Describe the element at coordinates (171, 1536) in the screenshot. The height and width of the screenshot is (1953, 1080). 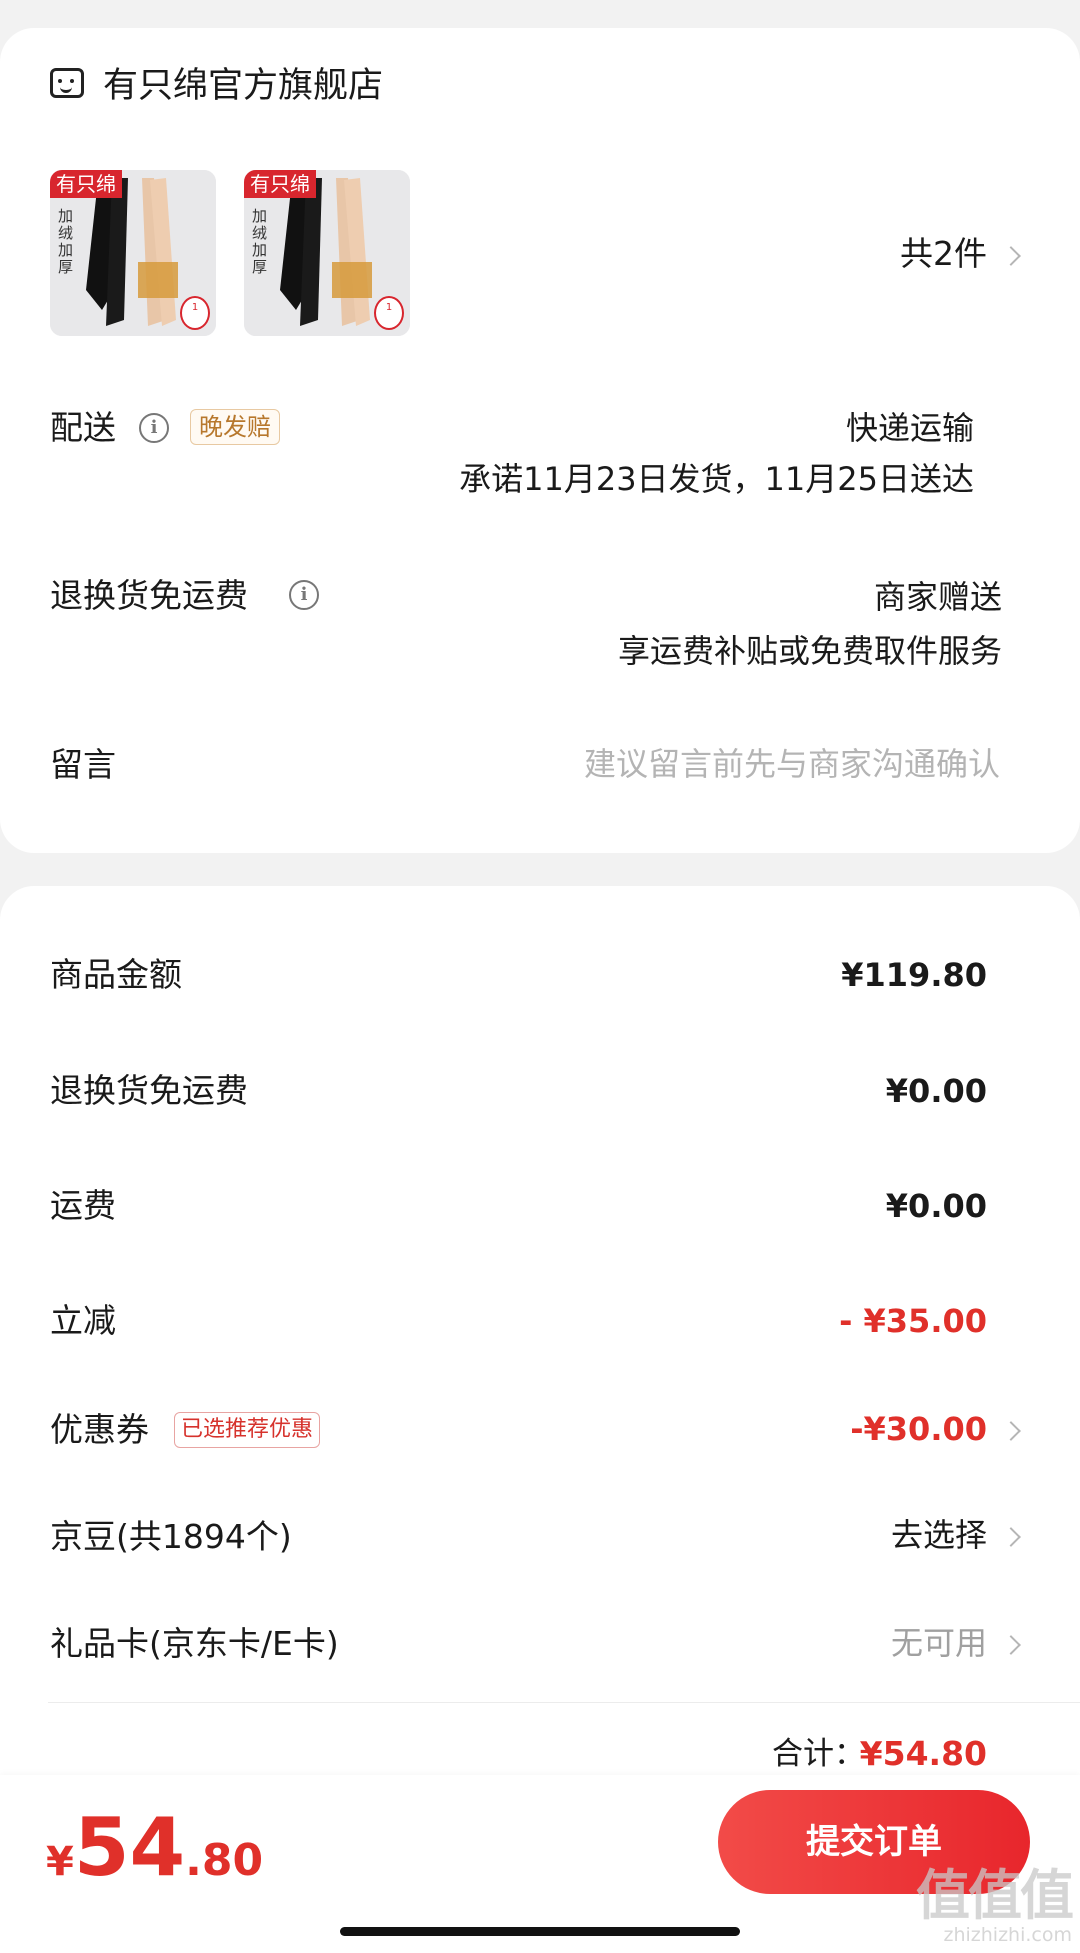
I see `jingdou-label: 京豆(共1894个)` at that location.